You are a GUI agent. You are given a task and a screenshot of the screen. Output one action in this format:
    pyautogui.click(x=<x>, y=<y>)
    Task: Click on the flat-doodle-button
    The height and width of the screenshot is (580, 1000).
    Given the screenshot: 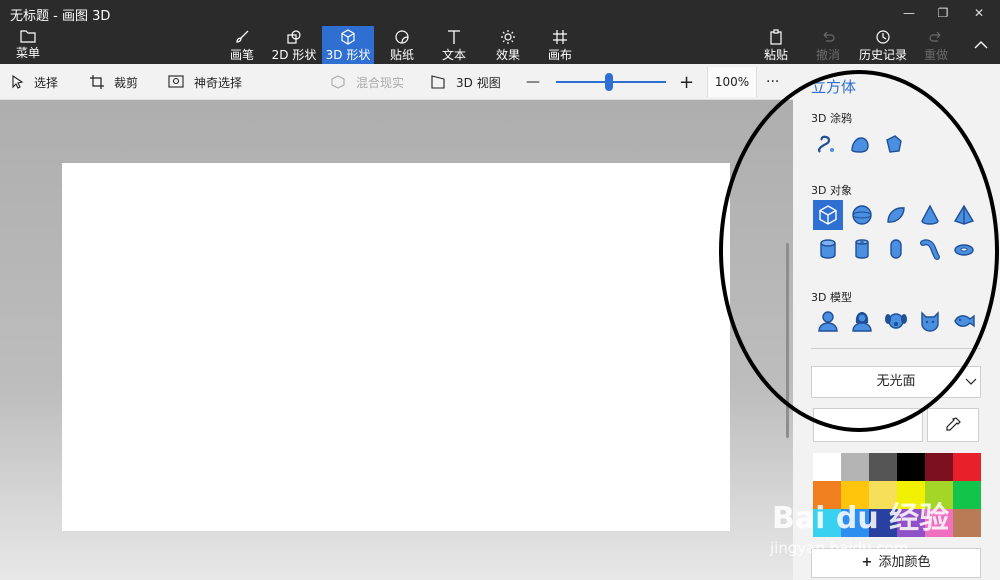 What is the action you would take?
    pyautogui.click(x=894, y=144)
    